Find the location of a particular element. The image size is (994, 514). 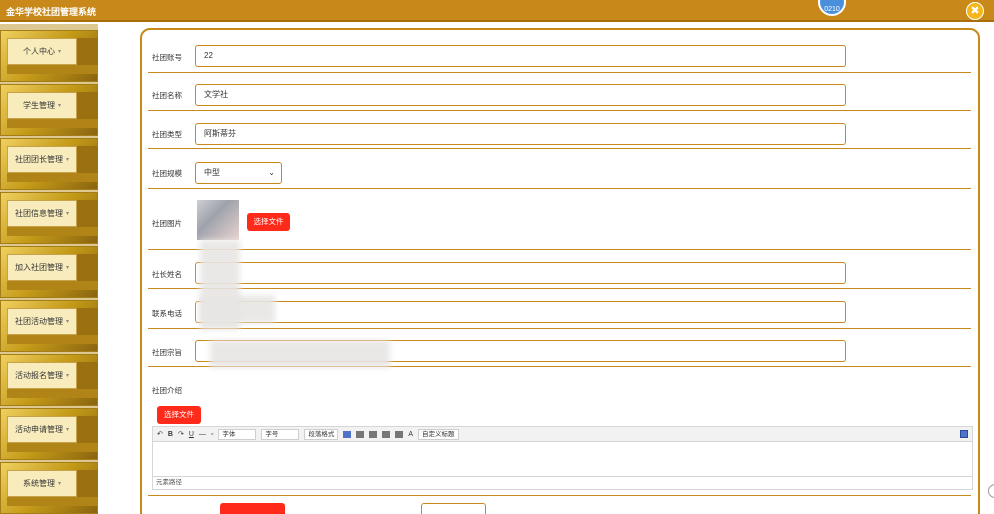

club-size-select: 中型 ⌄ is located at coordinates (238, 173).